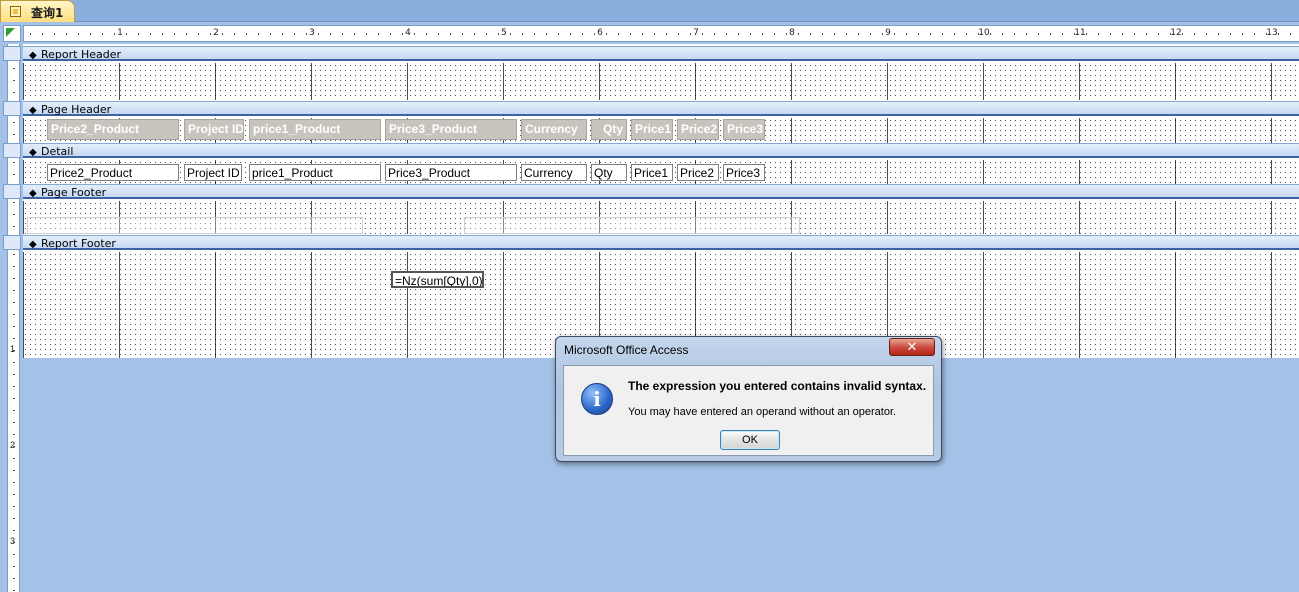 The height and width of the screenshot is (592, 1299). What do you see at coordinates (315, 172) in the screenshot?
I see `field-price1-product: price1_Product` at bounding box center [315, 172].